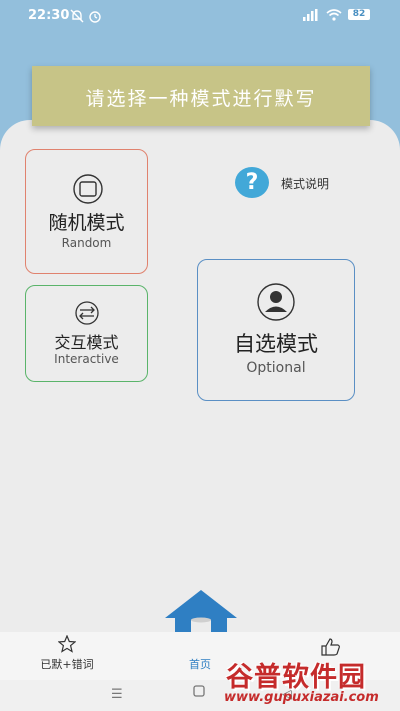 Image resolution: width=400 pixels, height=711 pixels. I want to click on mode-help-button: ? 模式说明, so click(308, 183).